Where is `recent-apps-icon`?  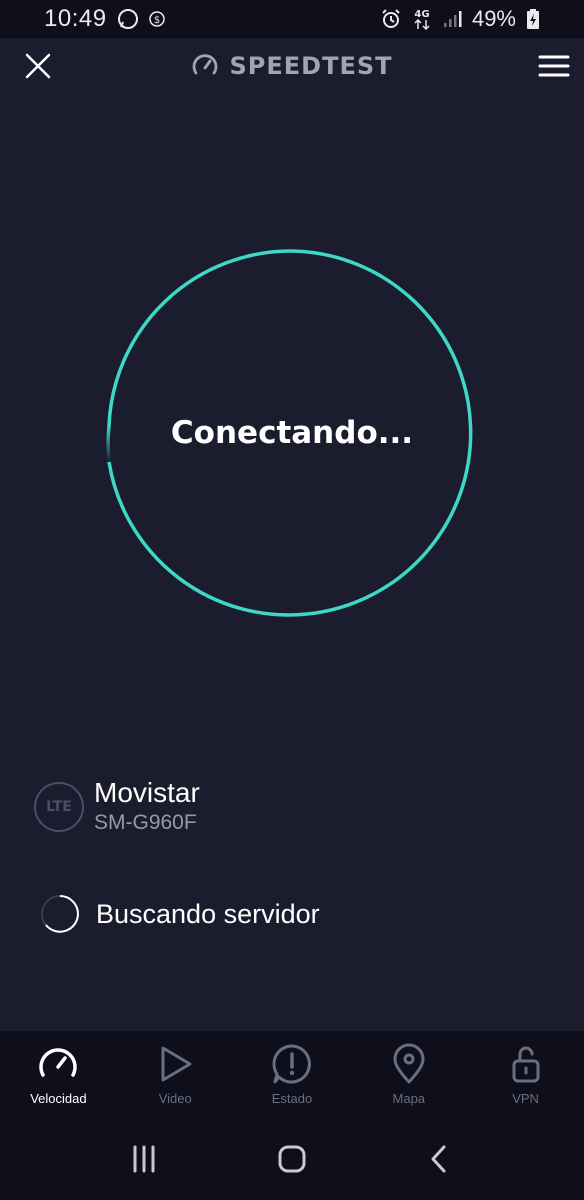 recent-apps-icon is located at coordinates (144, 1159).